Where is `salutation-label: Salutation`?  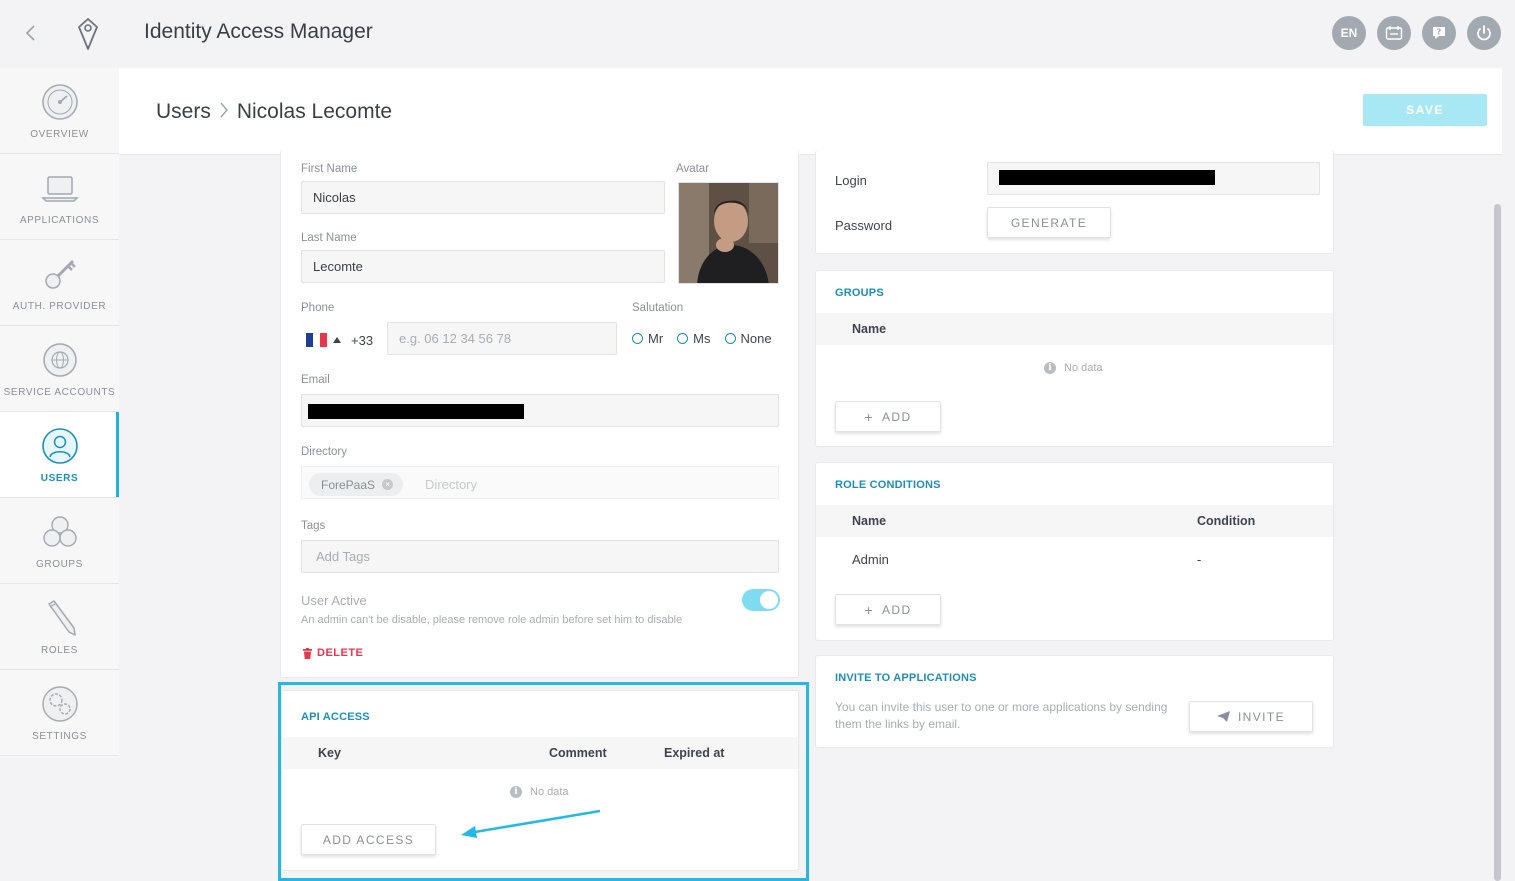 salutation-label: Salutation is located at coordinates (658, 308).